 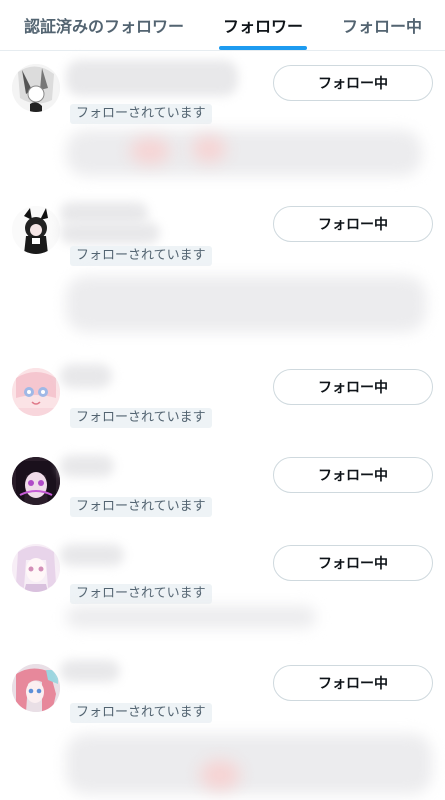 What do you see at coordinates (110, 233) in the screenshot?
I see `user-handle-redacted` at bounding box center [110, 233].